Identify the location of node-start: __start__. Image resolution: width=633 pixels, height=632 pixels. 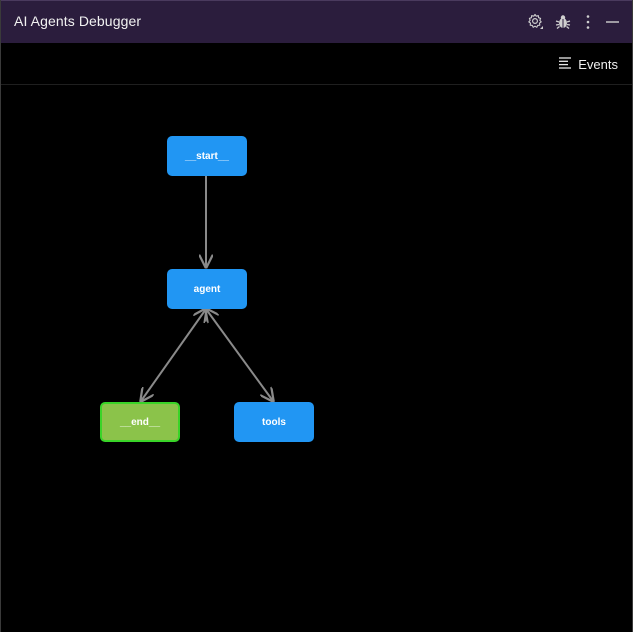
(207, 156).